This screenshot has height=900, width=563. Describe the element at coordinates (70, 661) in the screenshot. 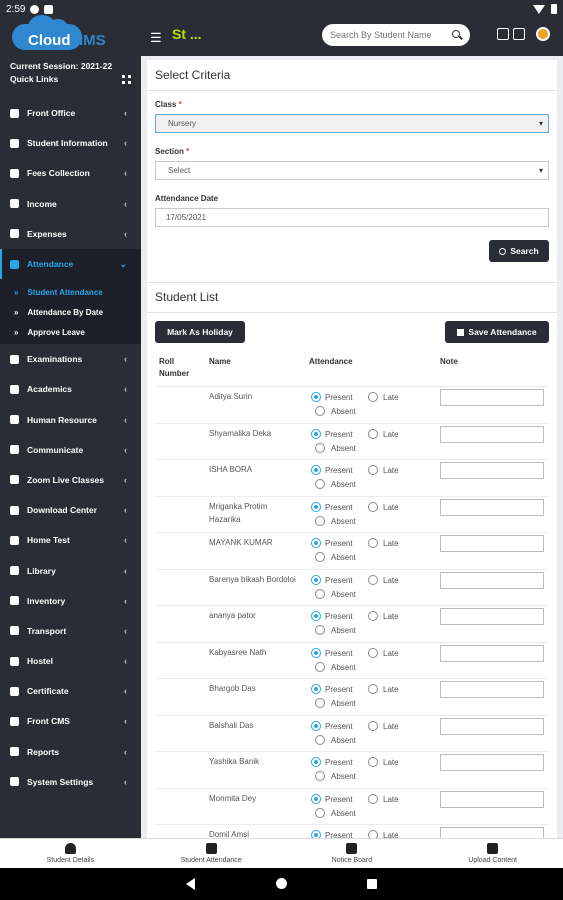

I see `sidebar-item-hostel: Hostel ‹` at that location.